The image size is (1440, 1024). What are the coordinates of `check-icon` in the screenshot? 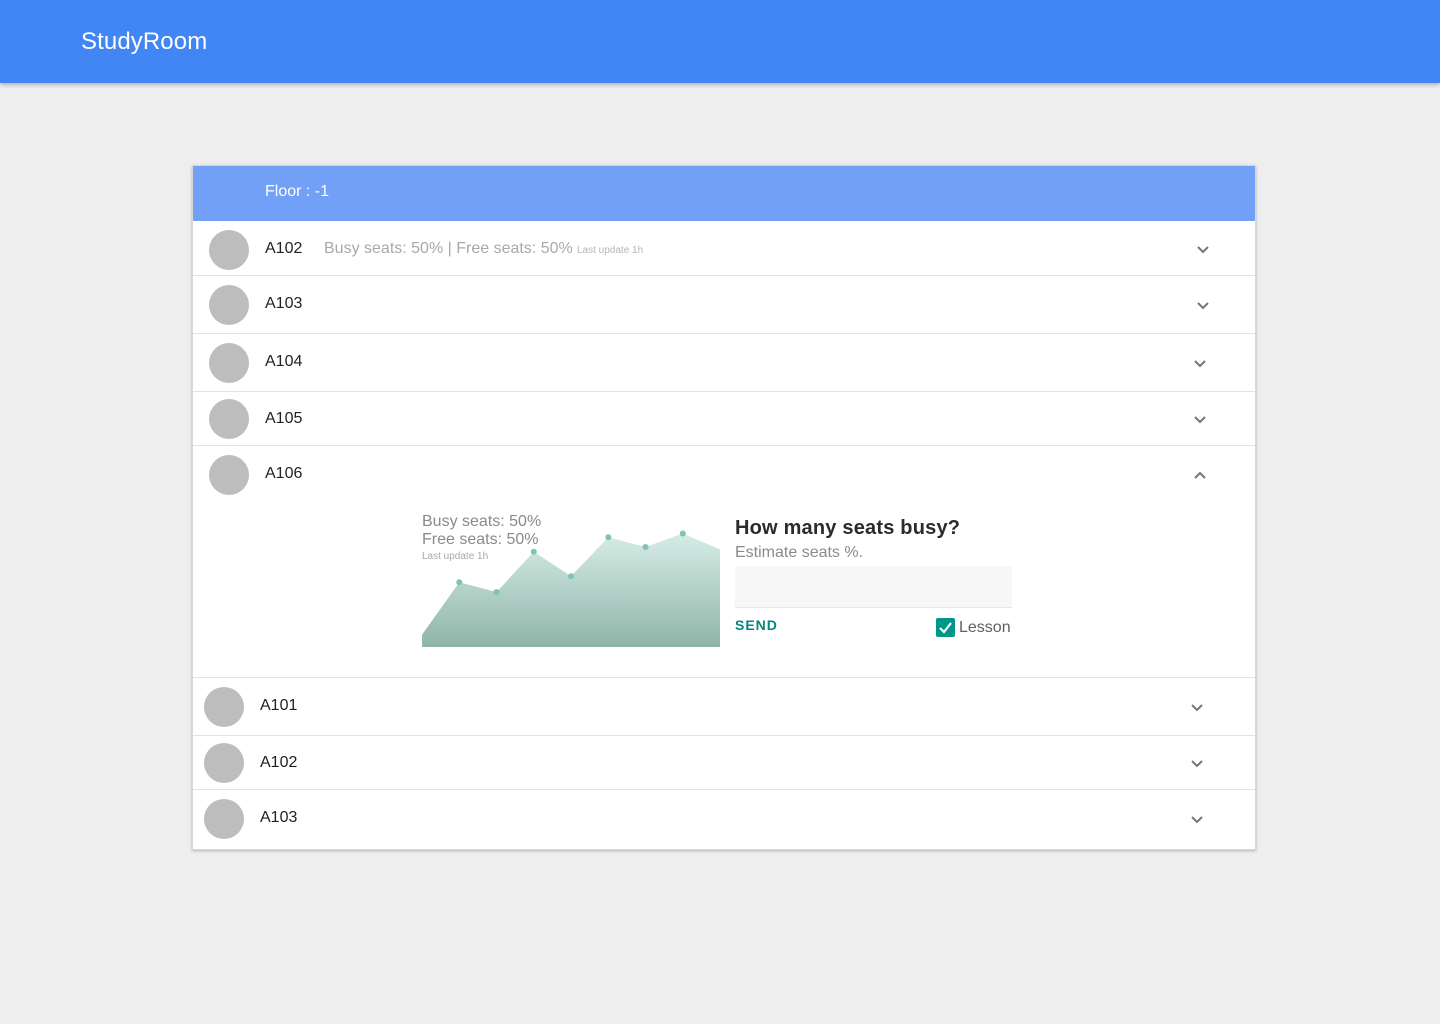 It's located at (945, 628).